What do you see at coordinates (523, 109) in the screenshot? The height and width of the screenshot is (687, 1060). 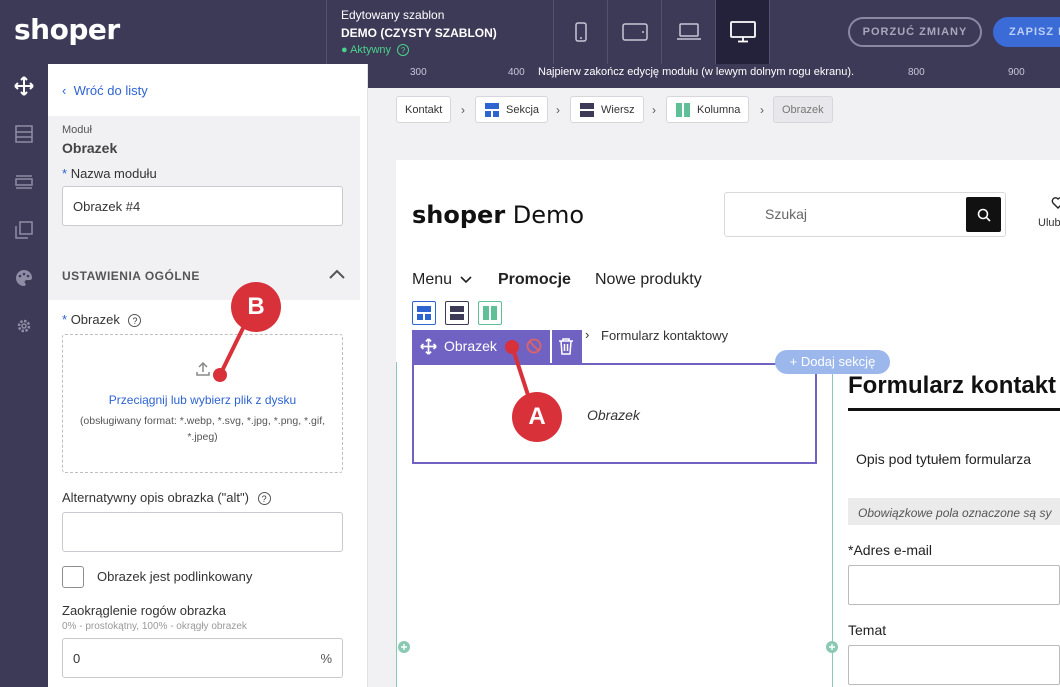 I see `breadcrumb-label: Sekcja` at bounding box center [523, 109].